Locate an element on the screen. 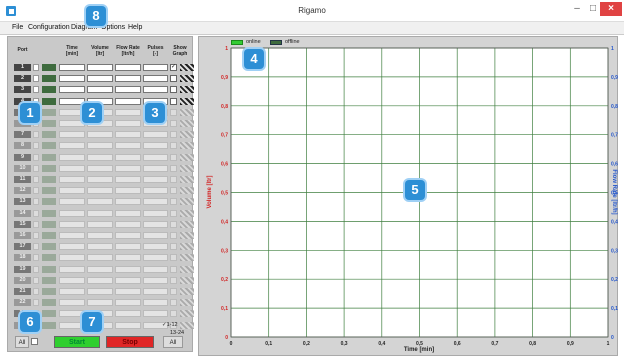 The image size is (624, 361). close-button: × is located at coordinates (611, 9).